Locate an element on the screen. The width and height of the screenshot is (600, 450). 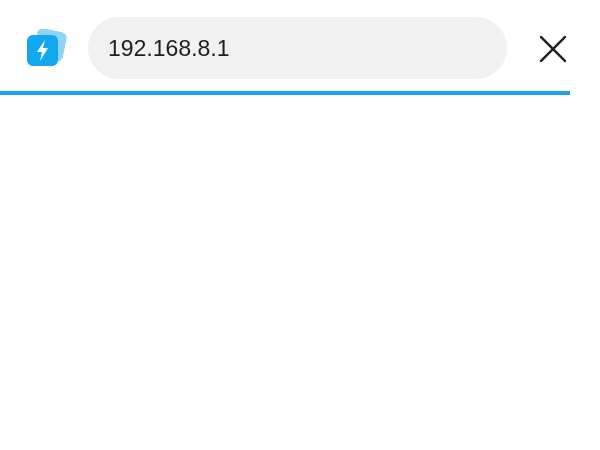
address-bar is located at coordinates (297, 48).